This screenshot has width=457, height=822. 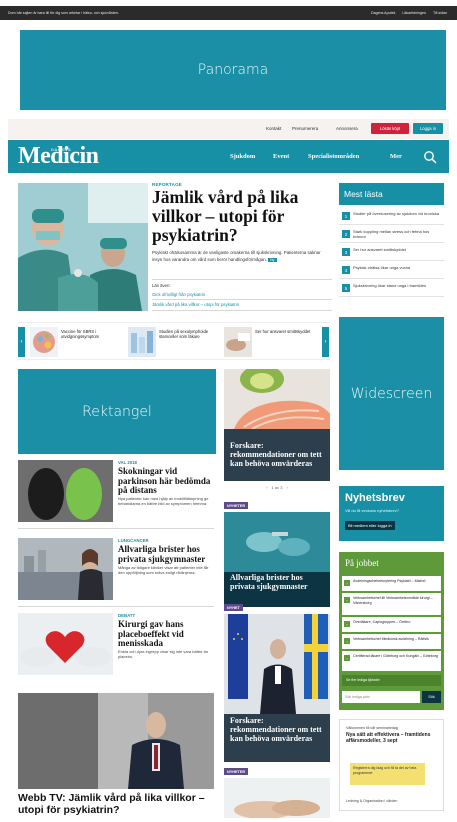 I want to click on most-read-rank: 2, so click(x=346, y=234).